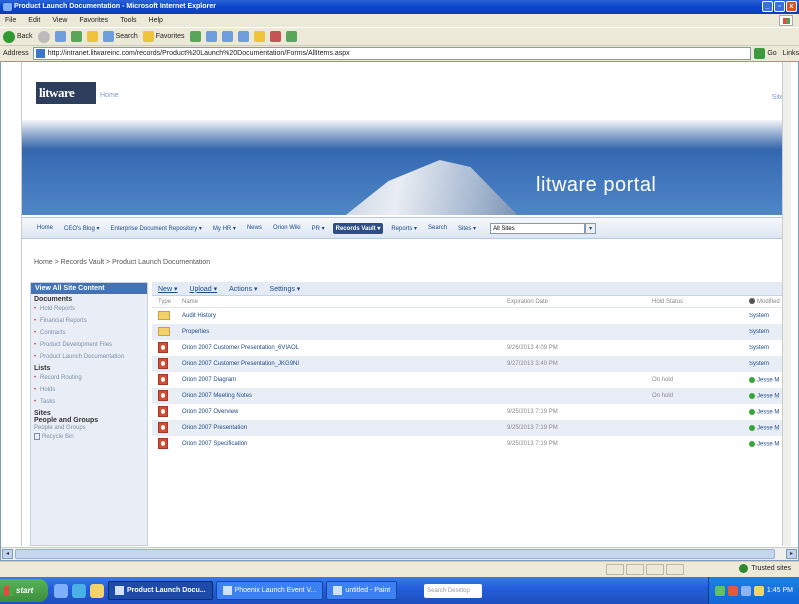 The height and width of the screenshot is (604, 799). Describe the element at coordinates (453, 590) in the screenshot. I see `desktop-search-input: Search Desktop` at that location.